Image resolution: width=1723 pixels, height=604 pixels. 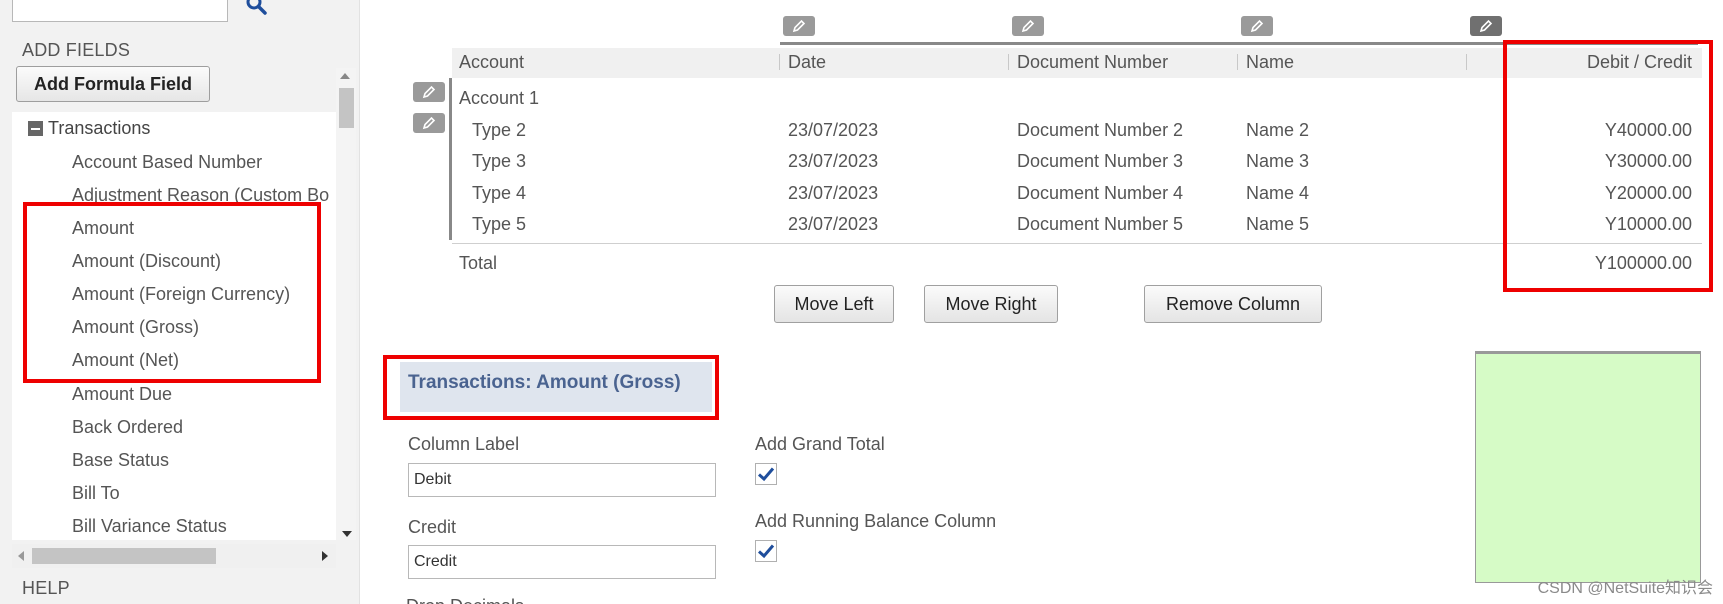 What do you see at coordinates (562, 562) in the screenshot?
I see `credit-input: Credit` at bounding box center [562, 562].